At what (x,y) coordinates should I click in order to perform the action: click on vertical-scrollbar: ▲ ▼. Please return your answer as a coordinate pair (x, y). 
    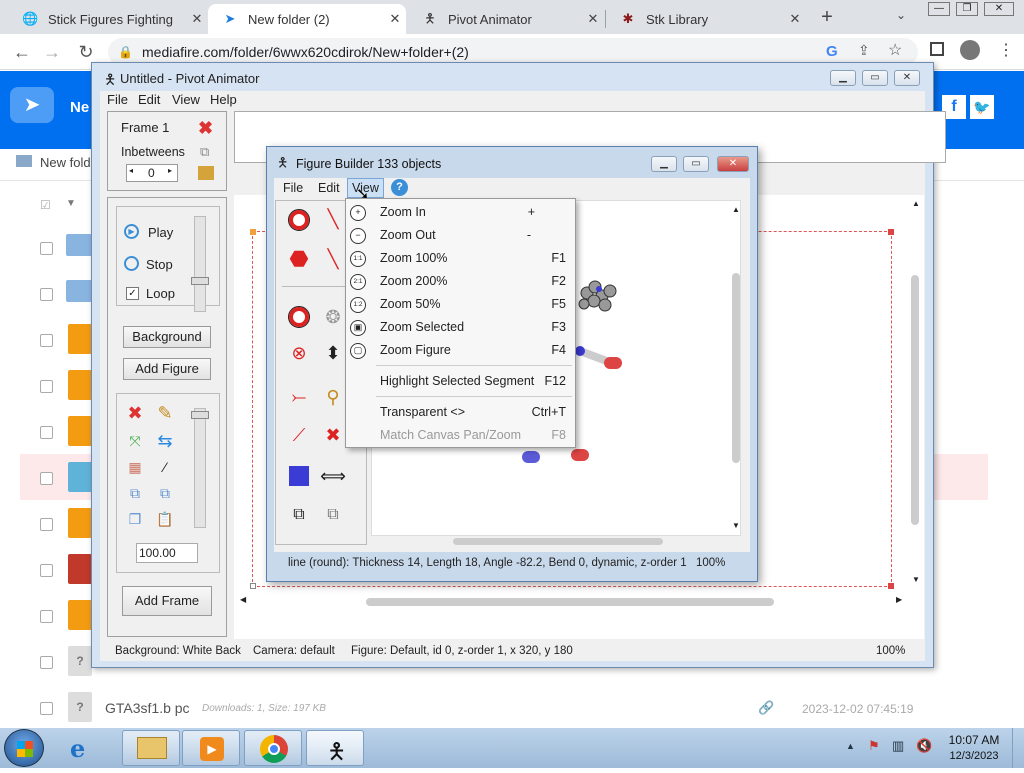
    Looking at the image, I should click on (736, 368).